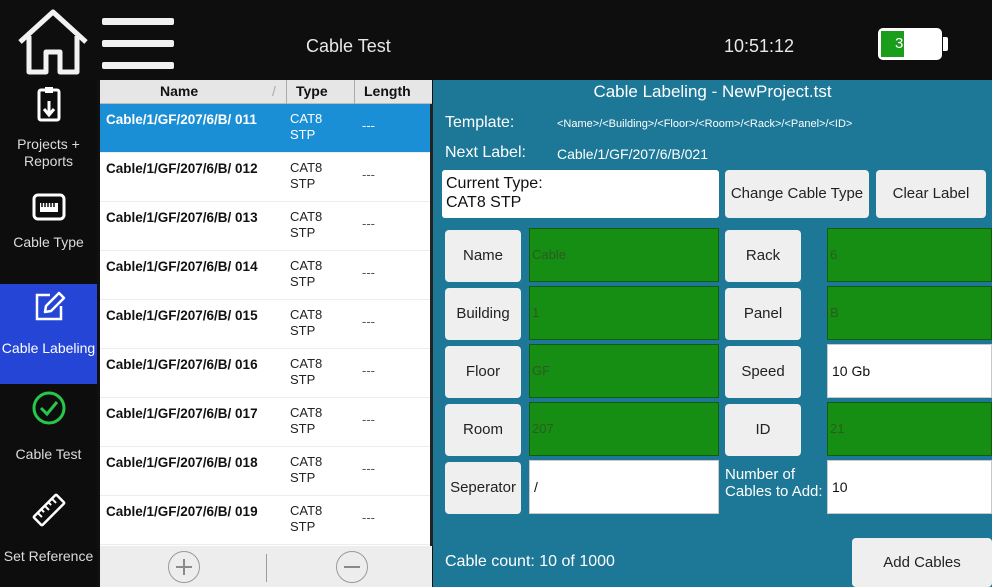 The height and width of the screenshot is (587, 992). I want to click on nav-item-cable-labeling: Cable Labeling, so click(48, 334).